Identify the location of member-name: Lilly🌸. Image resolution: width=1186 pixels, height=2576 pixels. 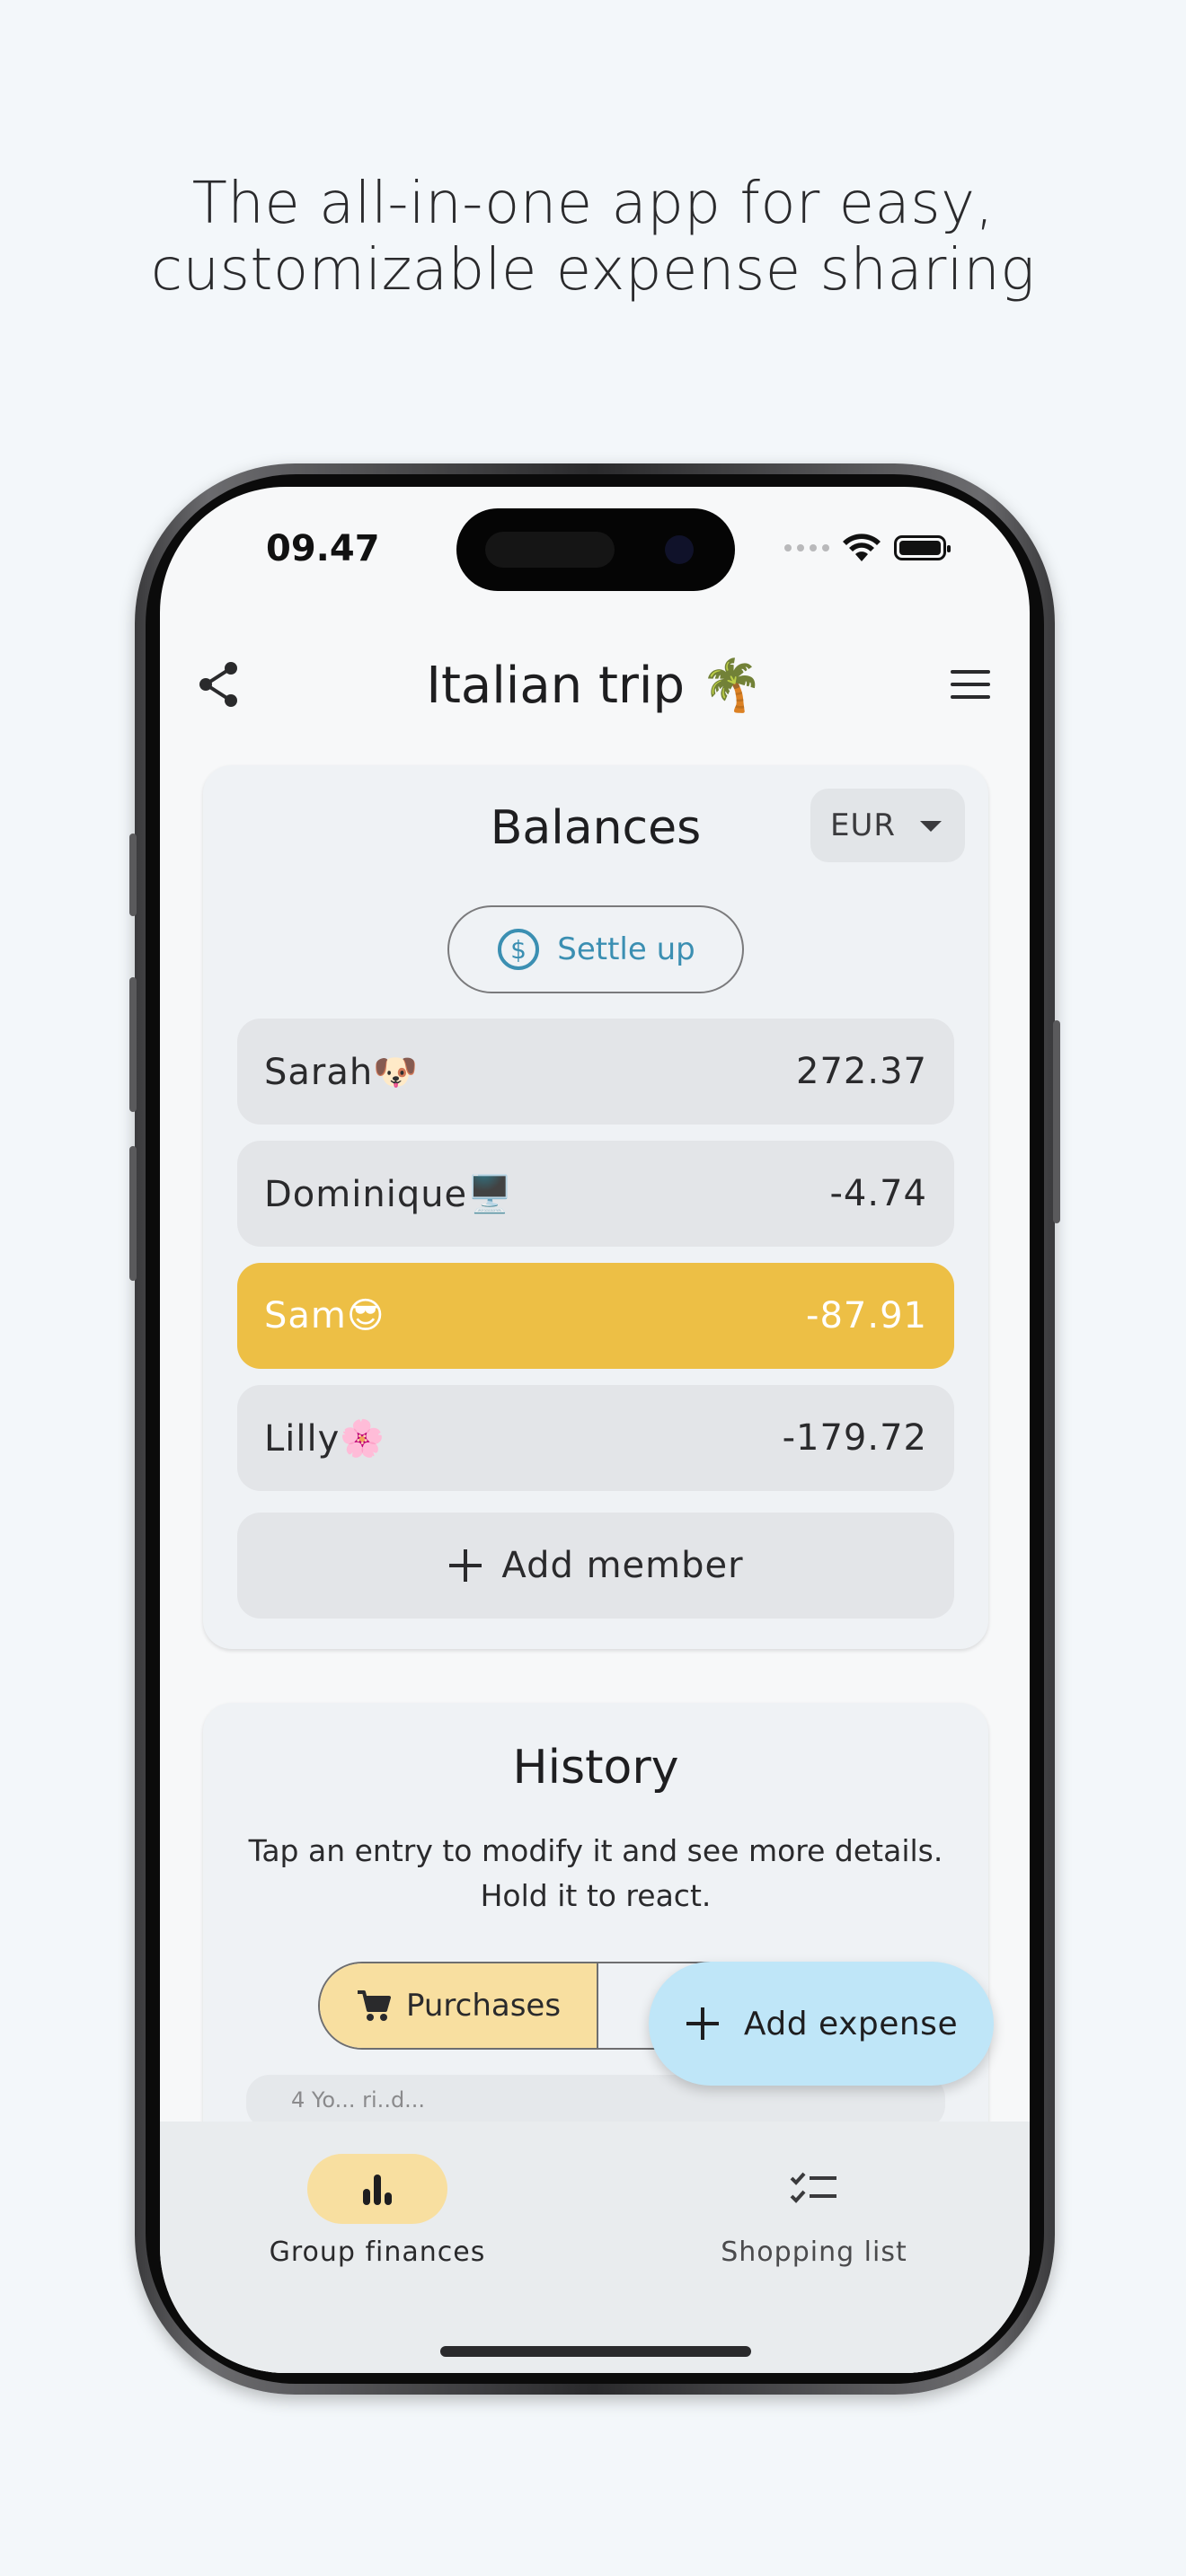
(325, 1438).